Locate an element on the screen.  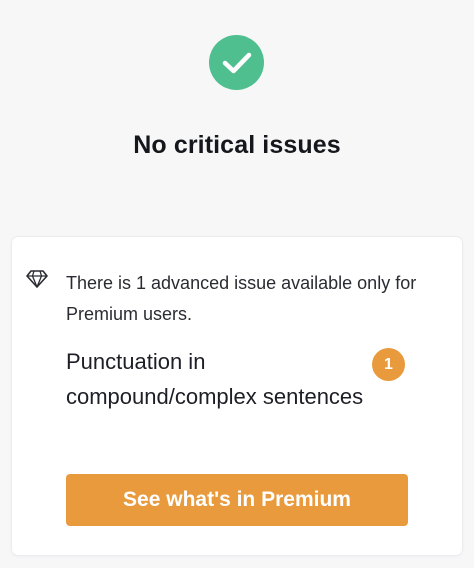
issue-count-badge: 1 is located at coordinates (388, 364).